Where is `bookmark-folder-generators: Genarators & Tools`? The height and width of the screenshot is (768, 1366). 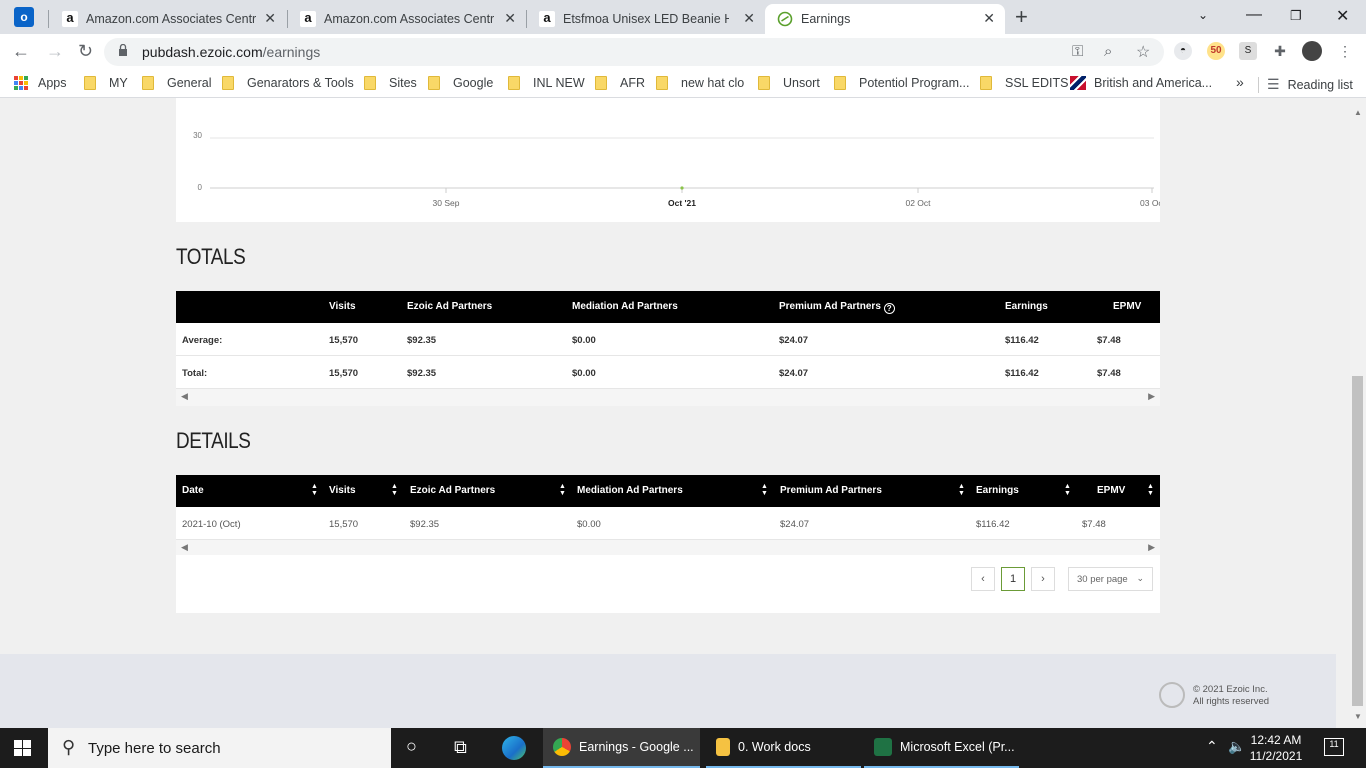
bookmark-folder-generators: Genarators & Tools is located at coordinates (288, 83).